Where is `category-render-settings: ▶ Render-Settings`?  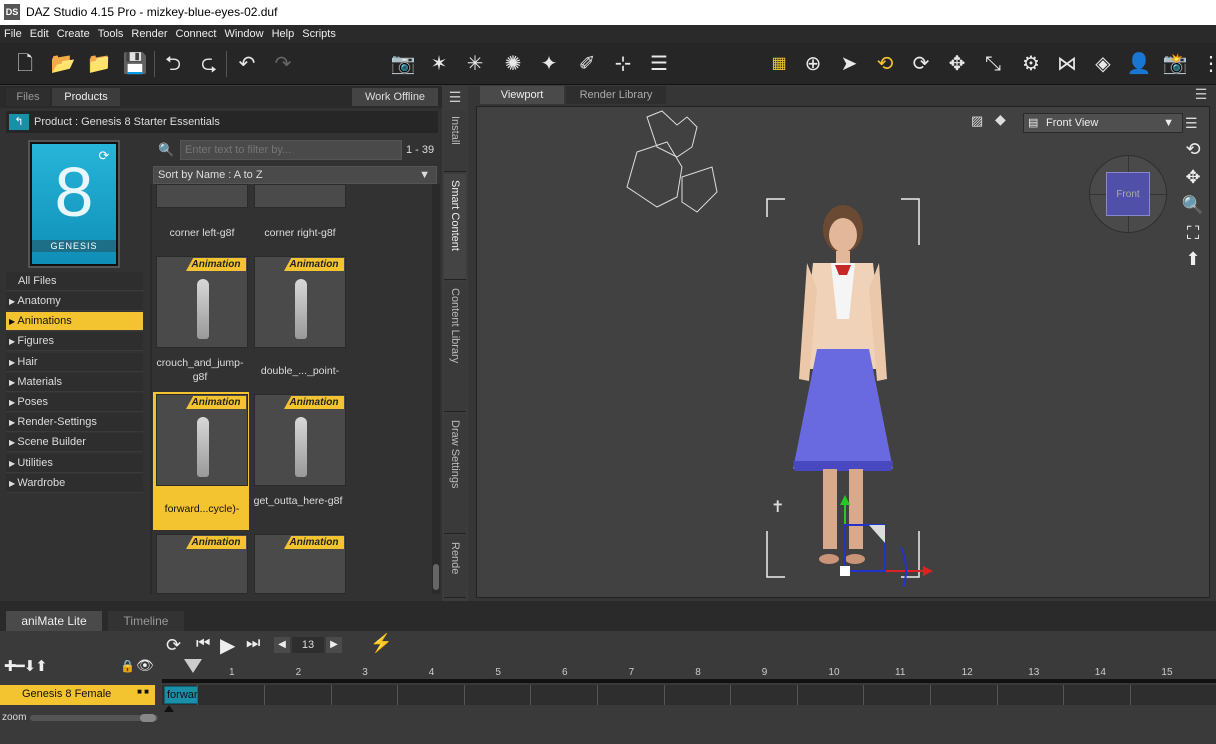
category-render-settings: ▶ Render-Settings is located at coordinates (74, 423).